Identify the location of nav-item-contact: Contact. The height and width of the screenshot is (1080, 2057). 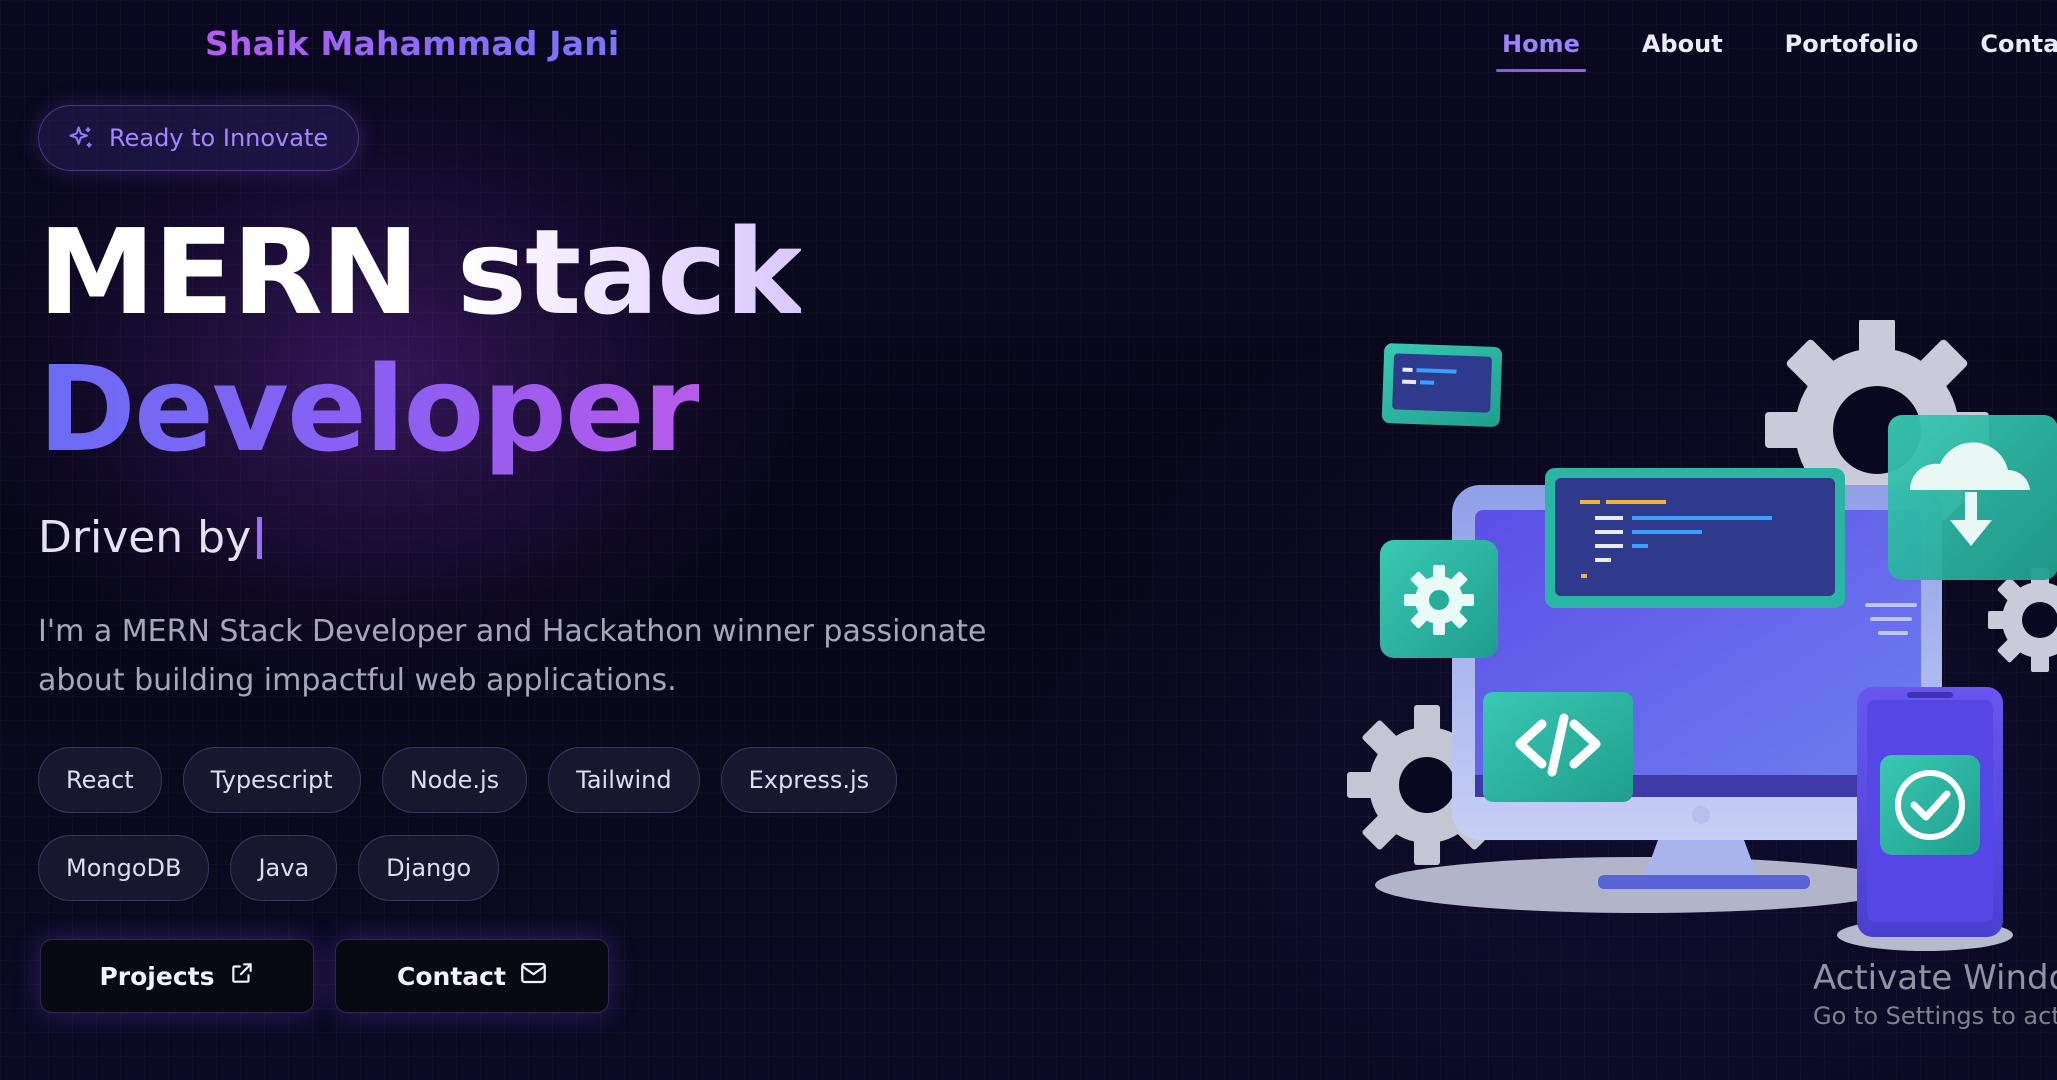
(2013, 50).